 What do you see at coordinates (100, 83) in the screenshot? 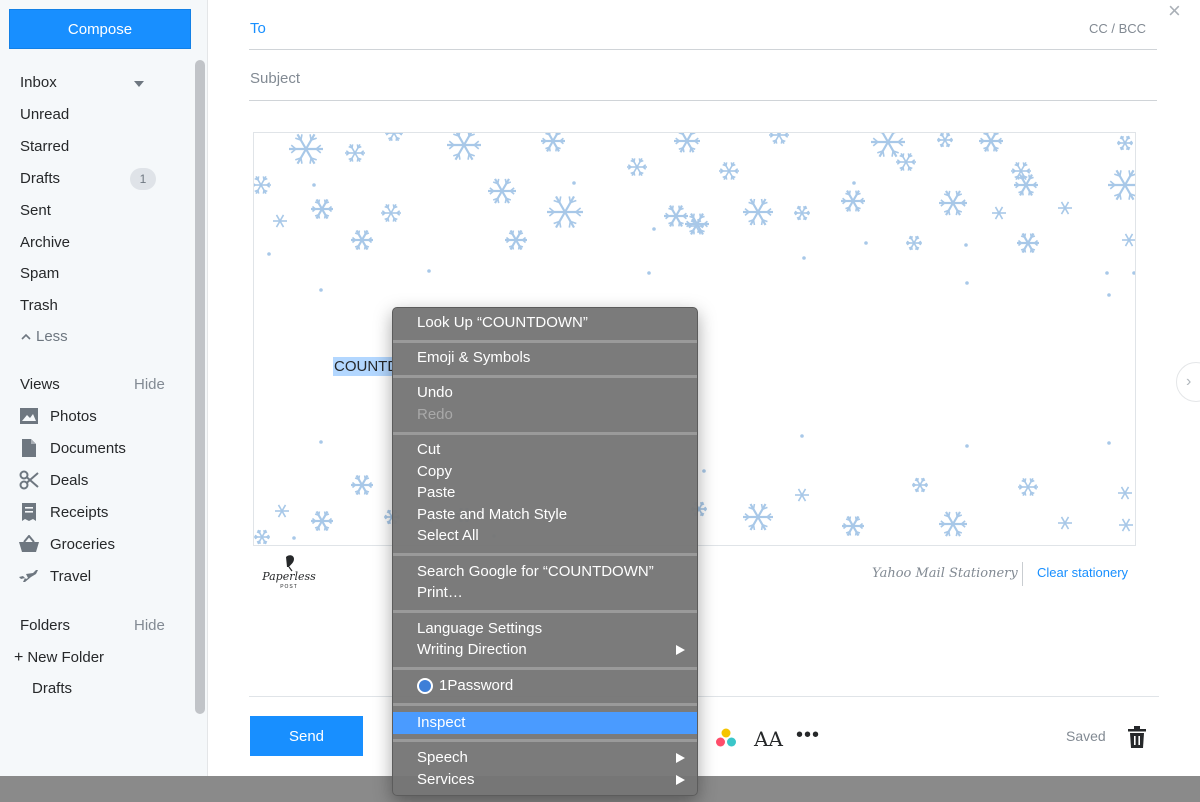
I see `sidebar-item-inbox: Inbox` at bounding box center [100, 83].